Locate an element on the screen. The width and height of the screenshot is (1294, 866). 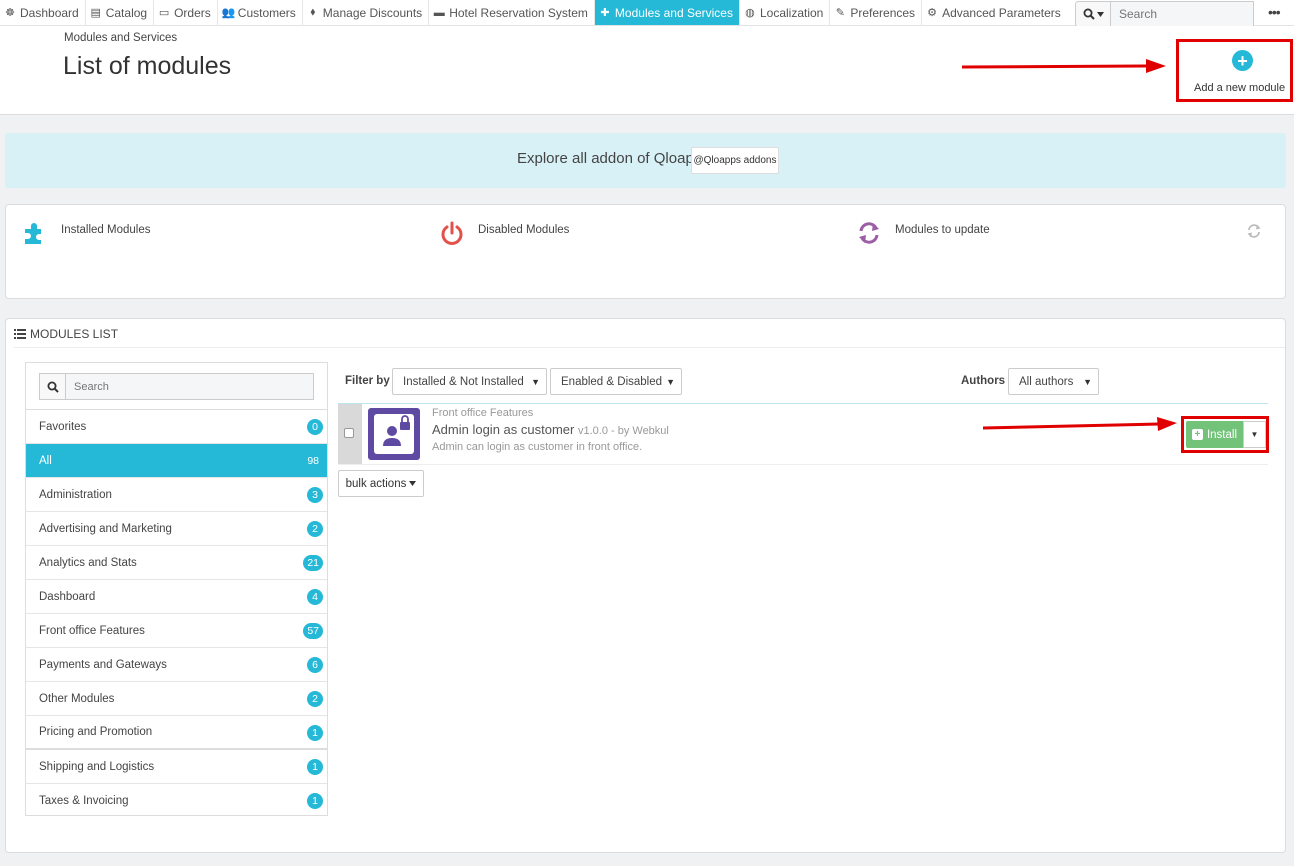
install-options-dropdown: ▼ is located at coordinates (1254, 434).